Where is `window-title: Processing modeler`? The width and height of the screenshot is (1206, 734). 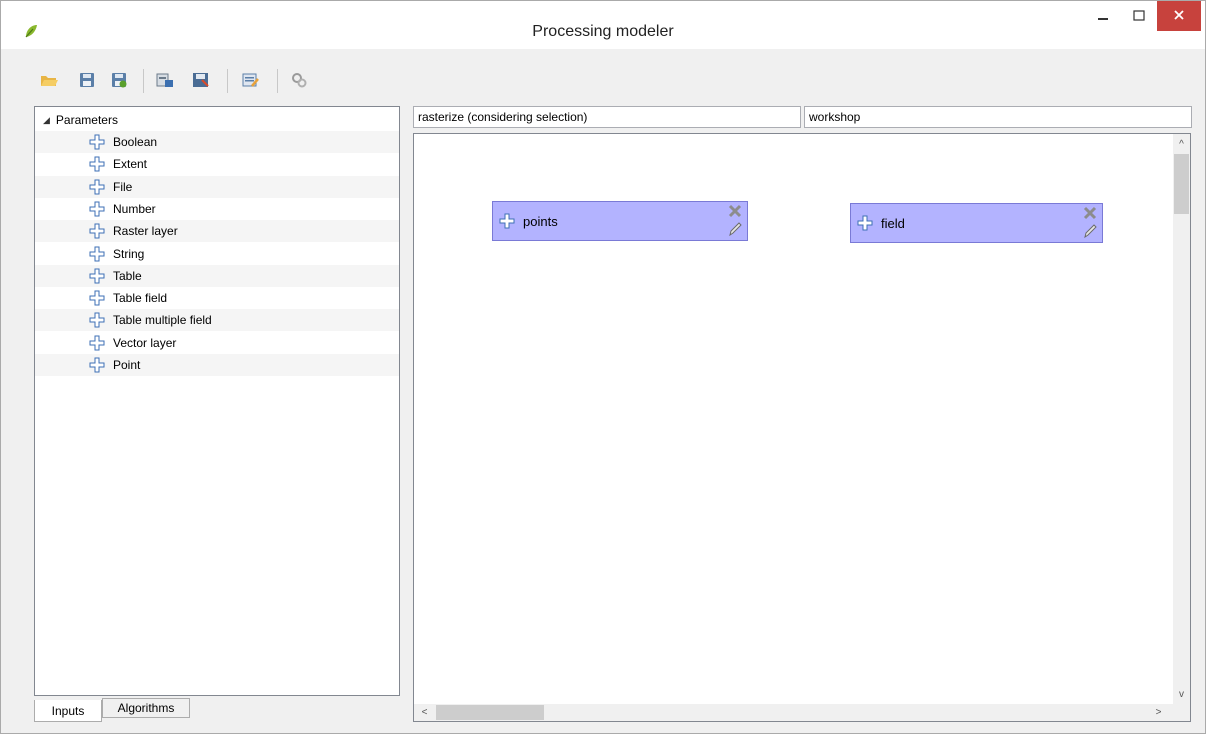 window-title: Processing modeler is located at coordinates (603, 31).